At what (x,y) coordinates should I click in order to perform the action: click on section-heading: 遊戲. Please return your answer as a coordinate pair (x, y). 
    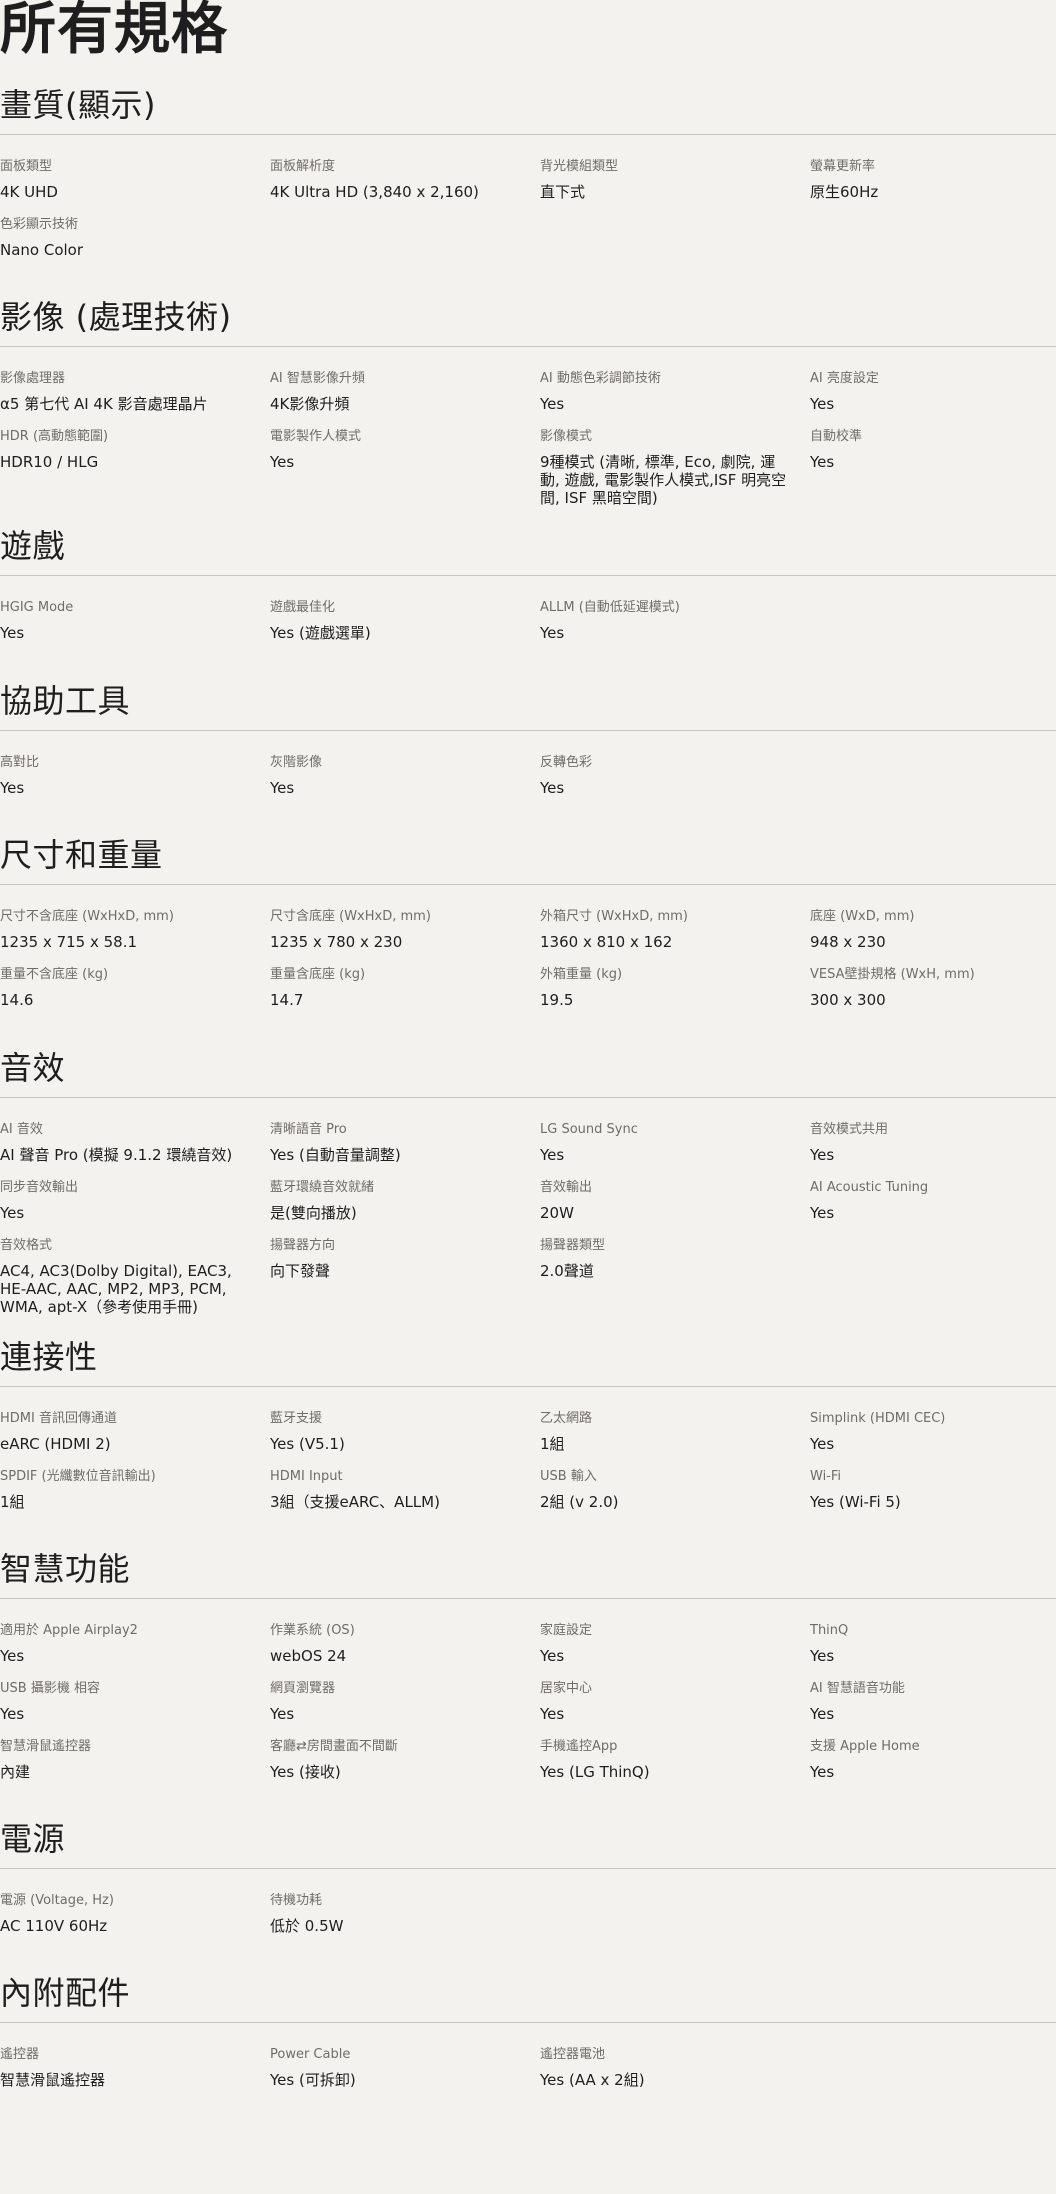
    Looking at the image, I should click on (33, 546).